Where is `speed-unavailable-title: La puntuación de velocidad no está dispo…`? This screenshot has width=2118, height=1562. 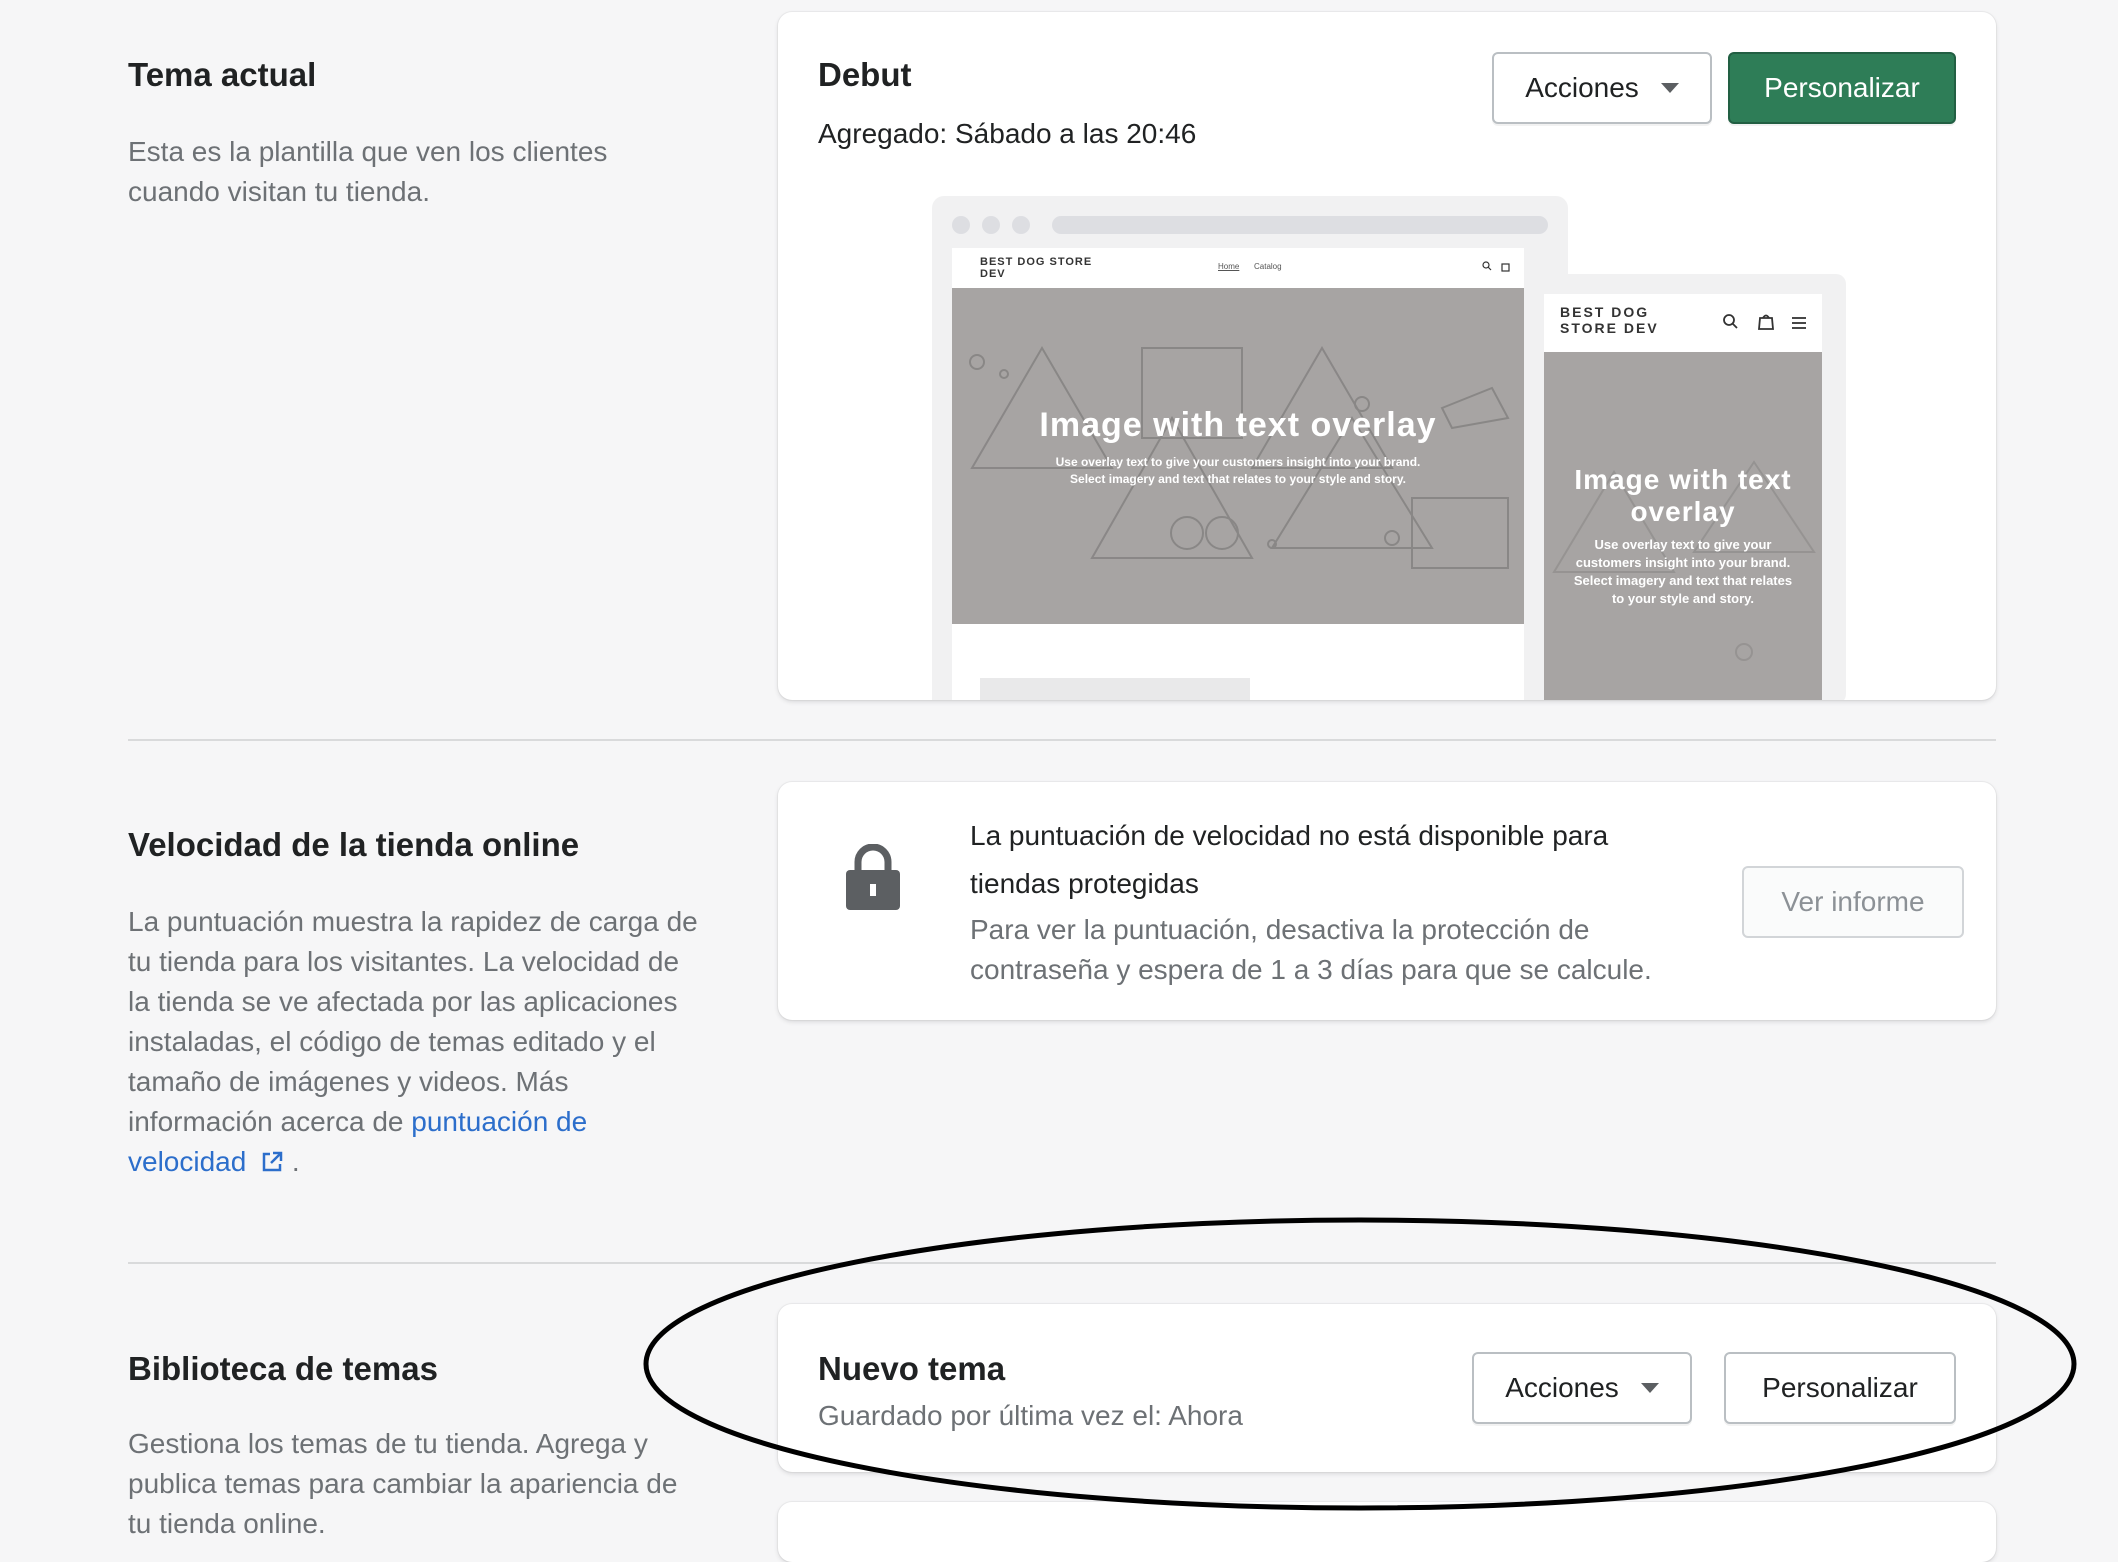
speed-unavailable-title: La puntuación de velocidad no está dispo… is located at coordinates (1289, 859).